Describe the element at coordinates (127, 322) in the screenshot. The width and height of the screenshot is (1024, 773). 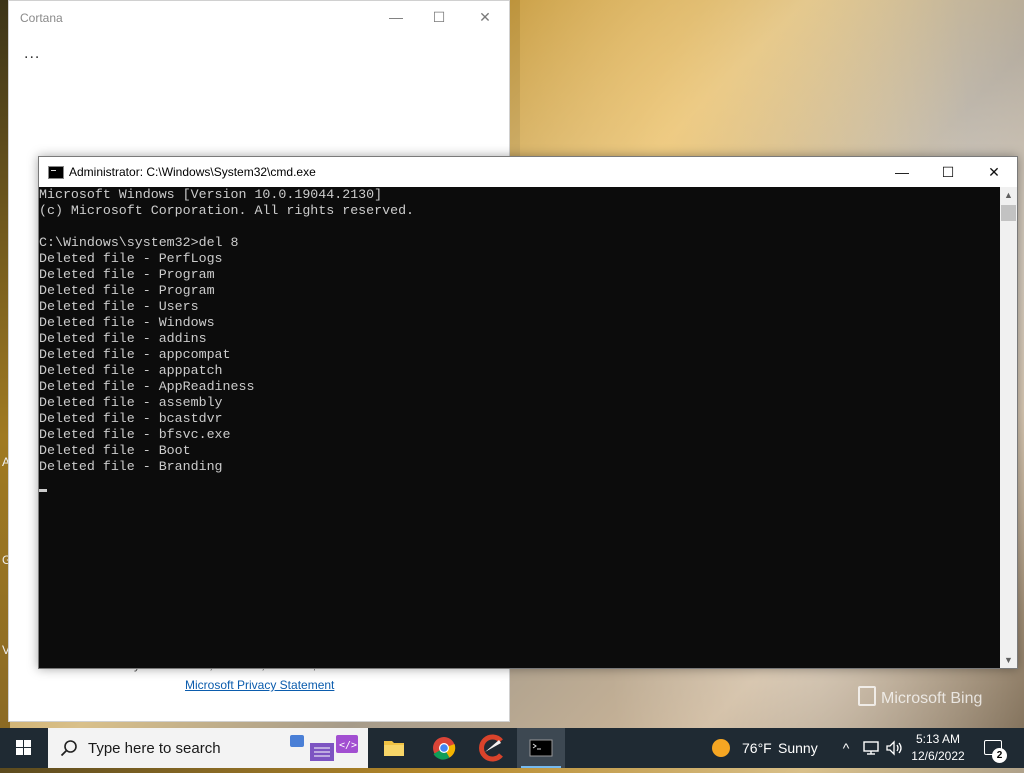
I see `console-line: Deleted file - Windows` at that location.